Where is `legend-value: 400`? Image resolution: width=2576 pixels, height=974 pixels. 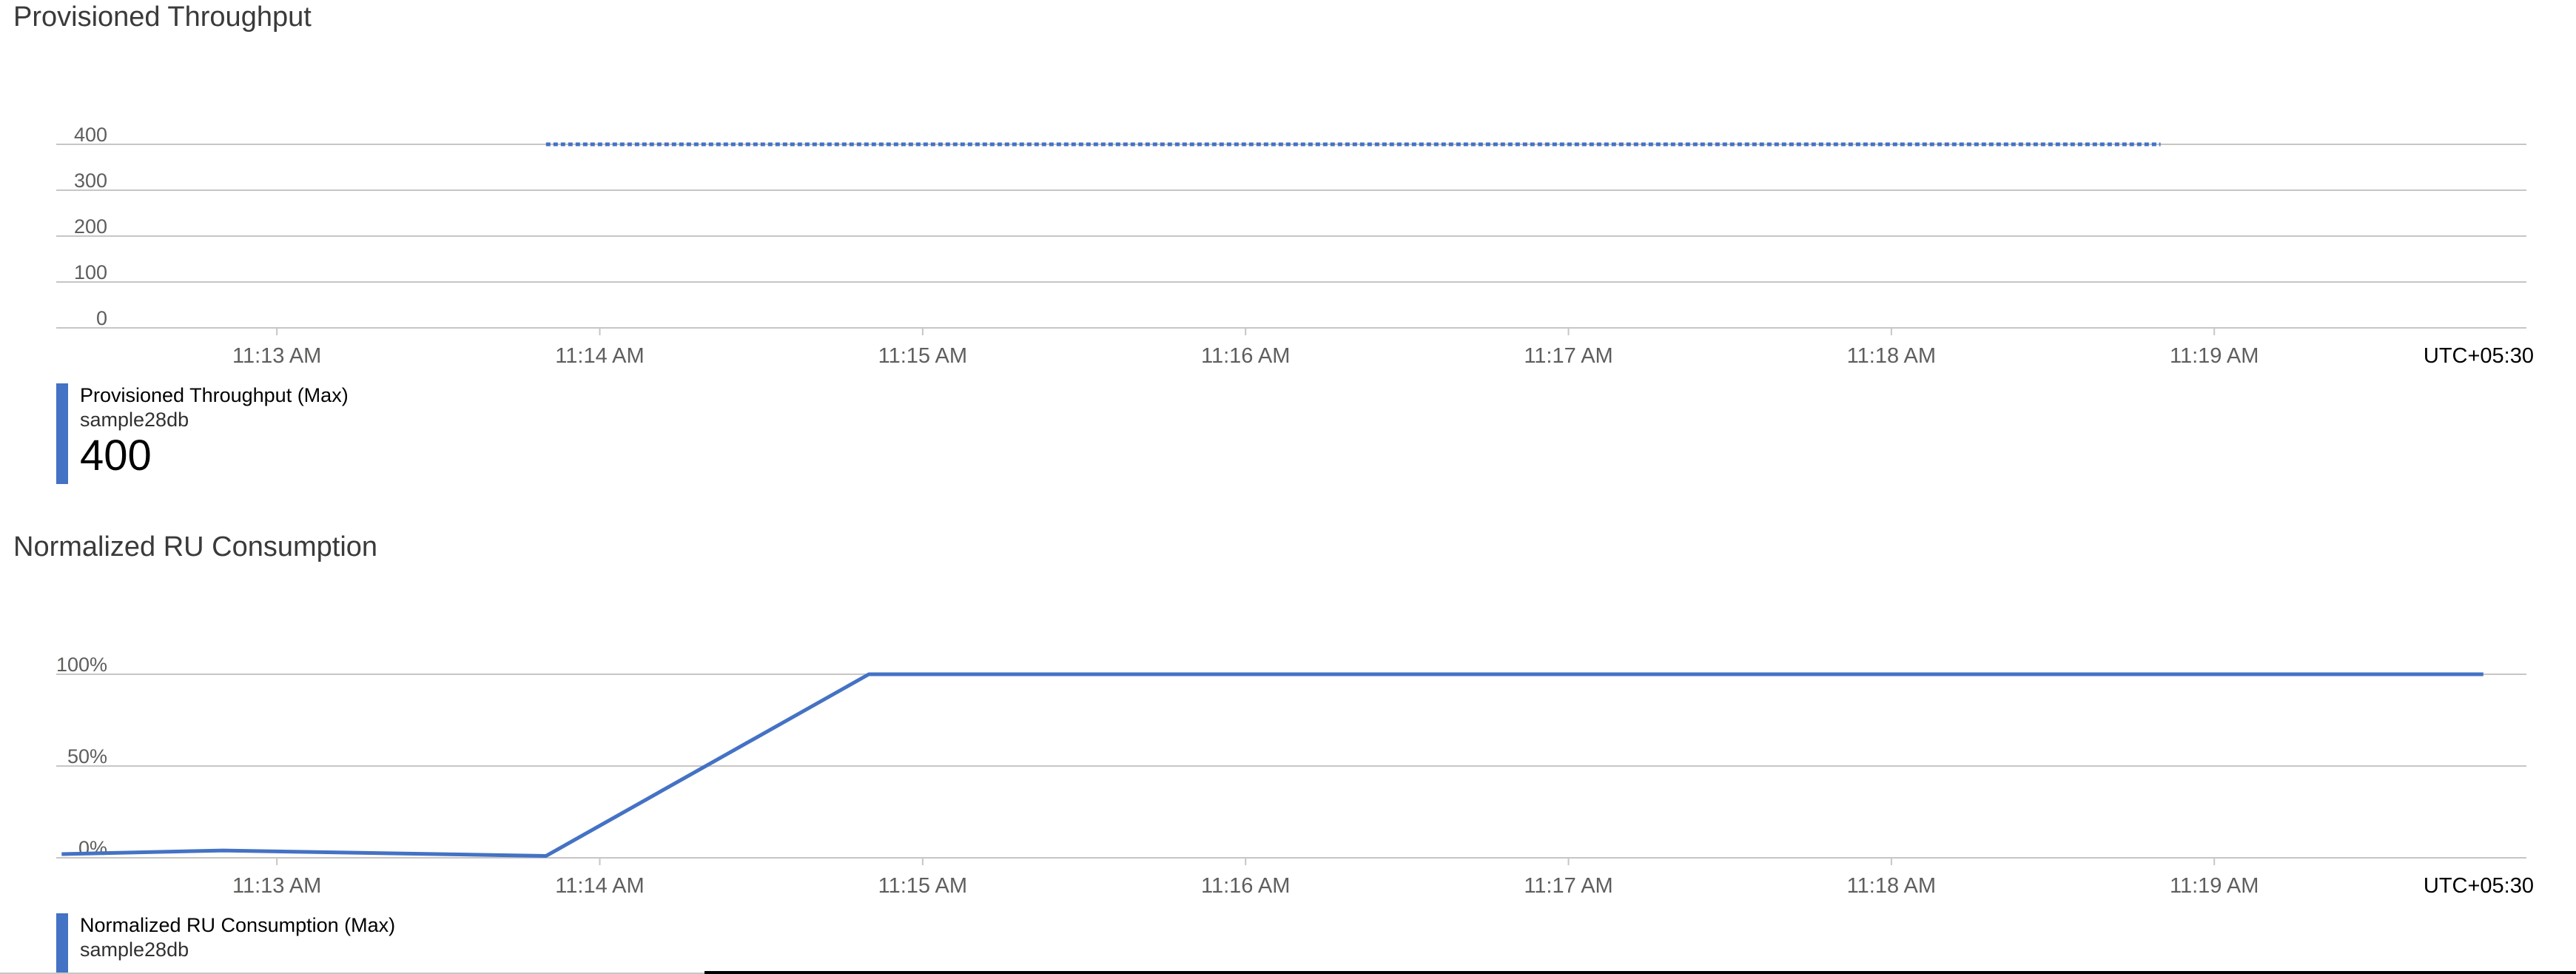 legend-value: 400 is located at coordinates (116, 455).